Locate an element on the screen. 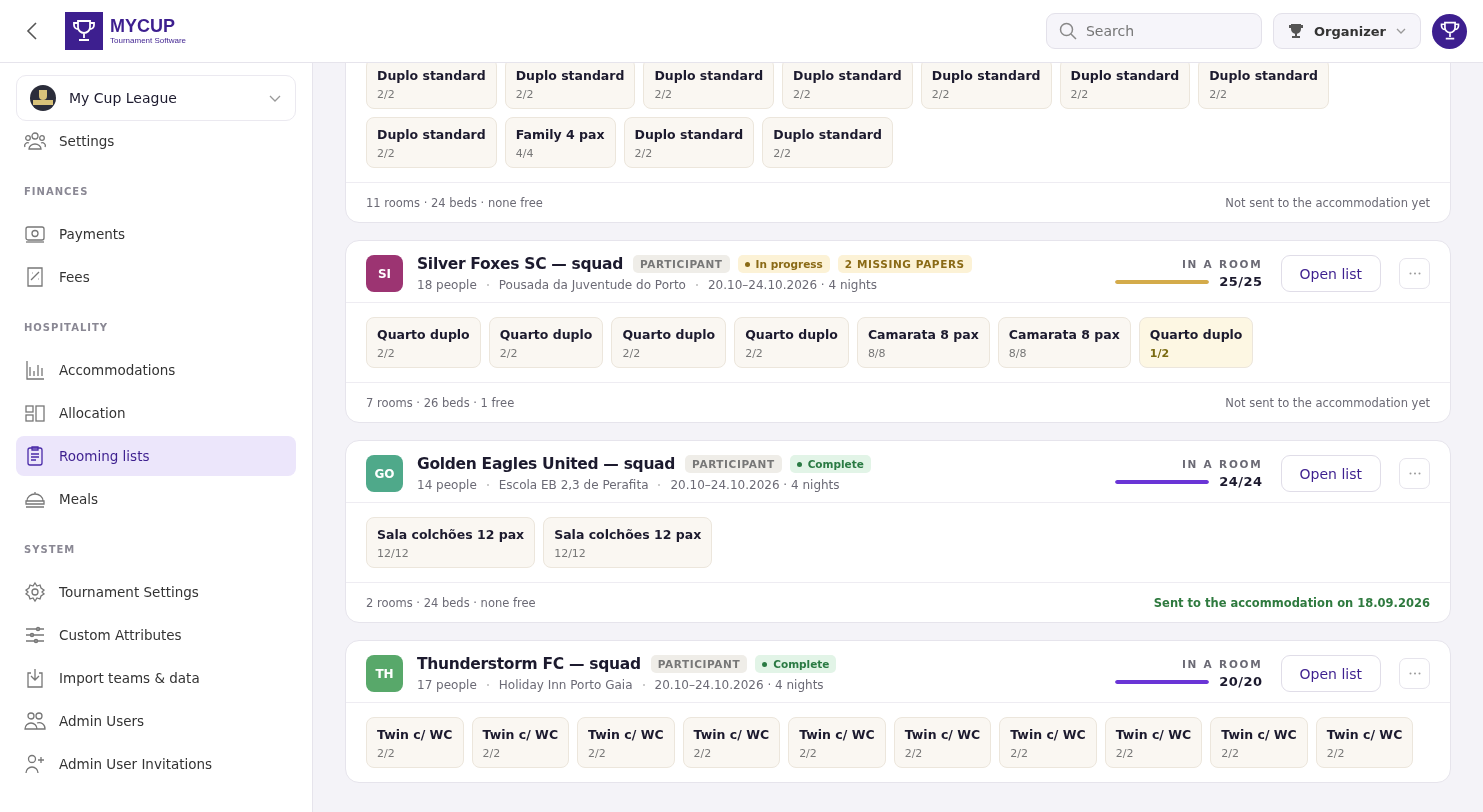  status-badge: Complete is located at coordinates (830, 464).